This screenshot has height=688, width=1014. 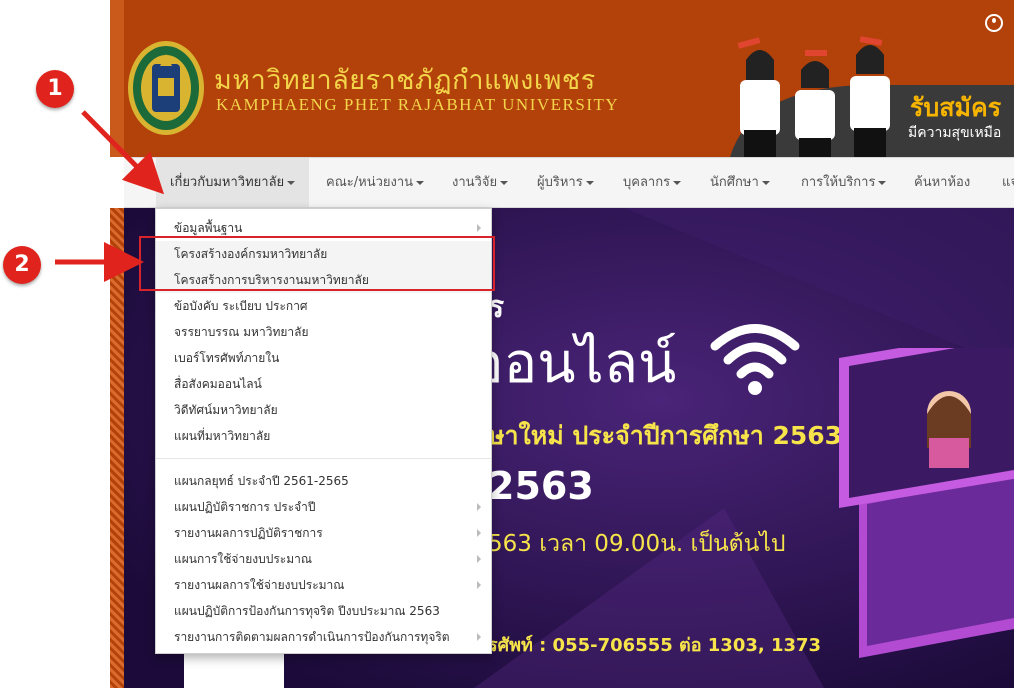 I want to click on callout-step-2: 2, so click(x=22, y=265).